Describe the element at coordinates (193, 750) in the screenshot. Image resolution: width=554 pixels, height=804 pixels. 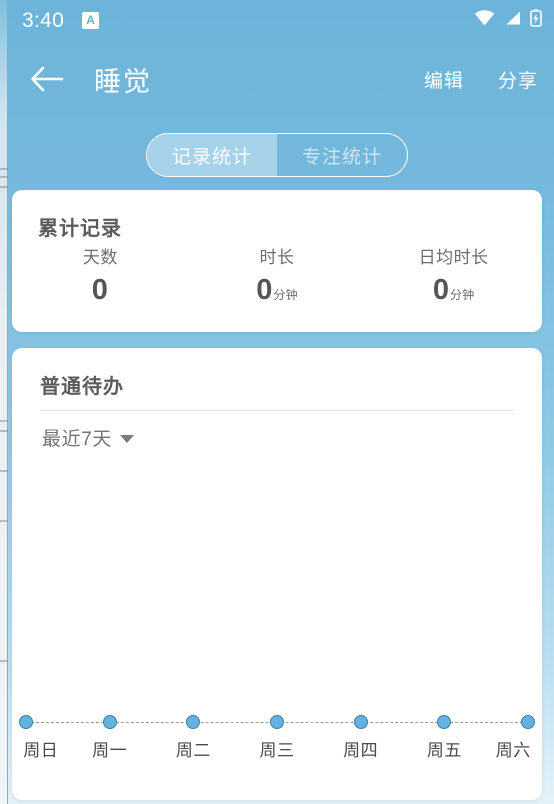
I see `chart-x-label: 周二` at that location.